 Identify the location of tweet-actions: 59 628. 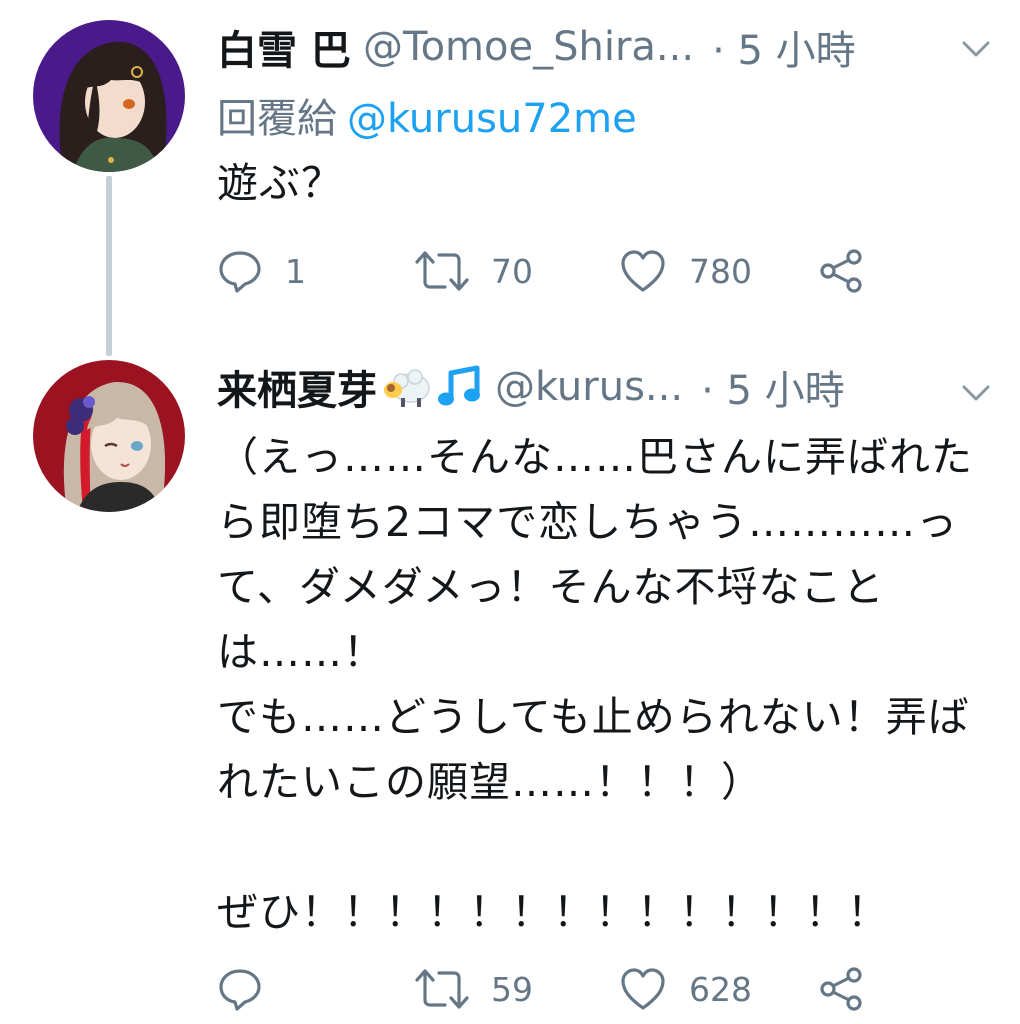
(547, 989).